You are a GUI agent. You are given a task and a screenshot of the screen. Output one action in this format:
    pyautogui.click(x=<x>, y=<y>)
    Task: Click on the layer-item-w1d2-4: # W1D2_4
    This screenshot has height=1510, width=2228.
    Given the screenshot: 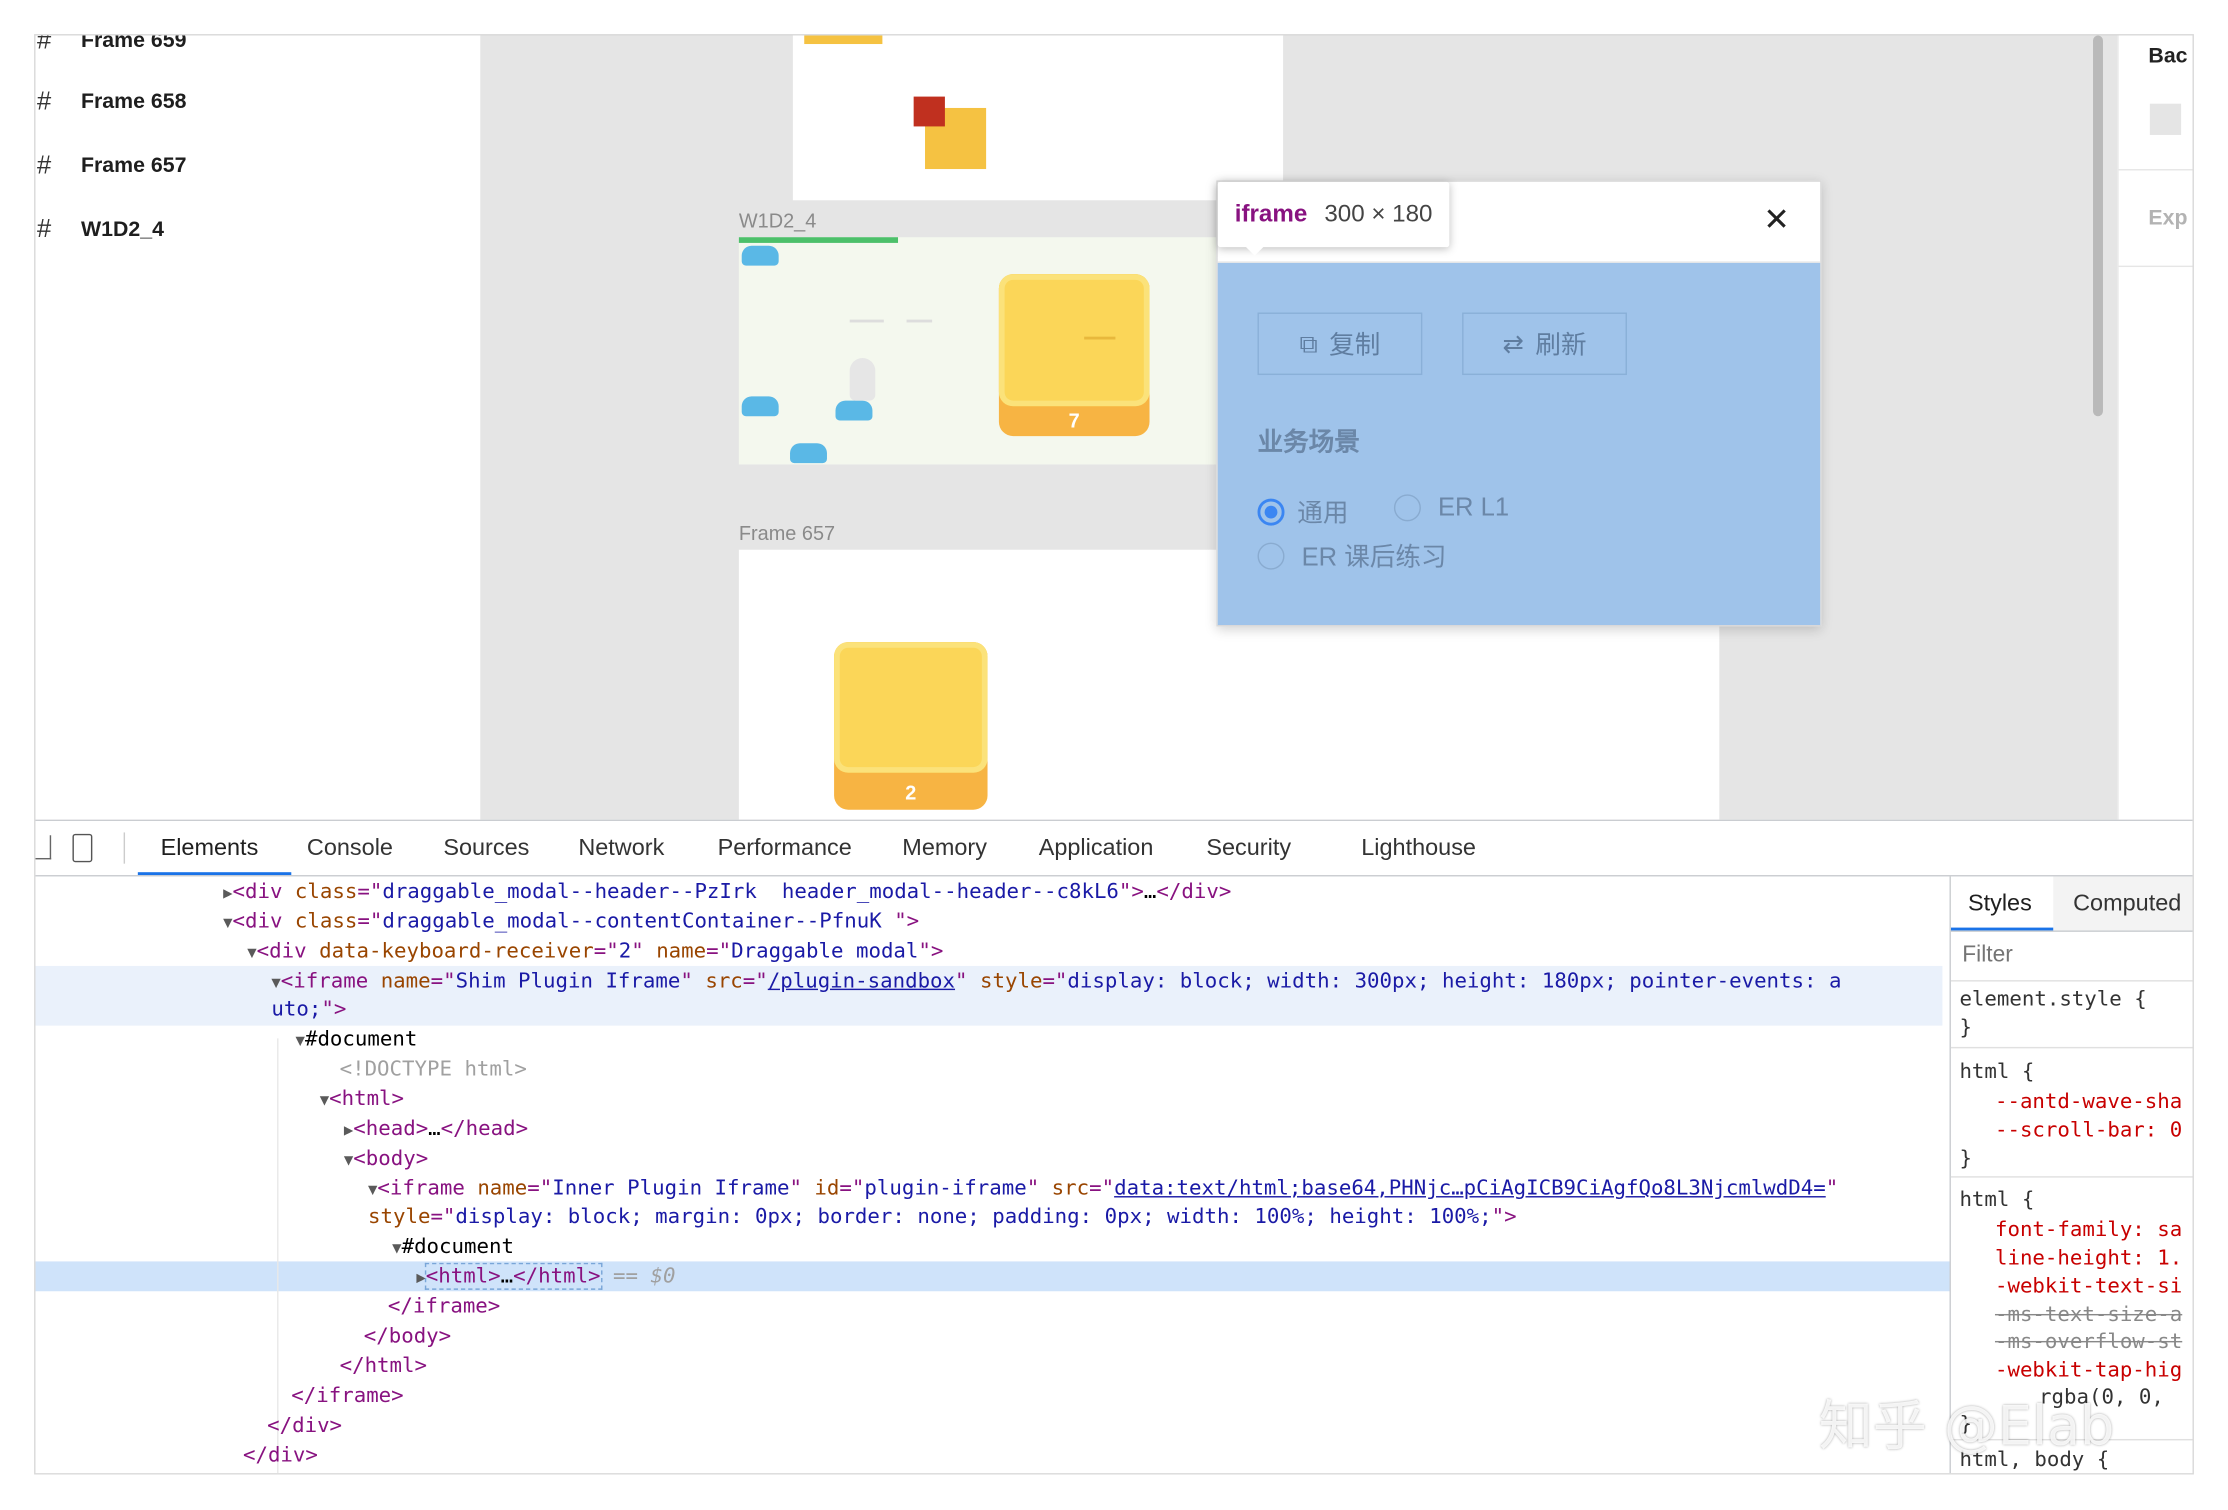 What is the action you would take?
    pyautogui.click(x=249, y=228)
    